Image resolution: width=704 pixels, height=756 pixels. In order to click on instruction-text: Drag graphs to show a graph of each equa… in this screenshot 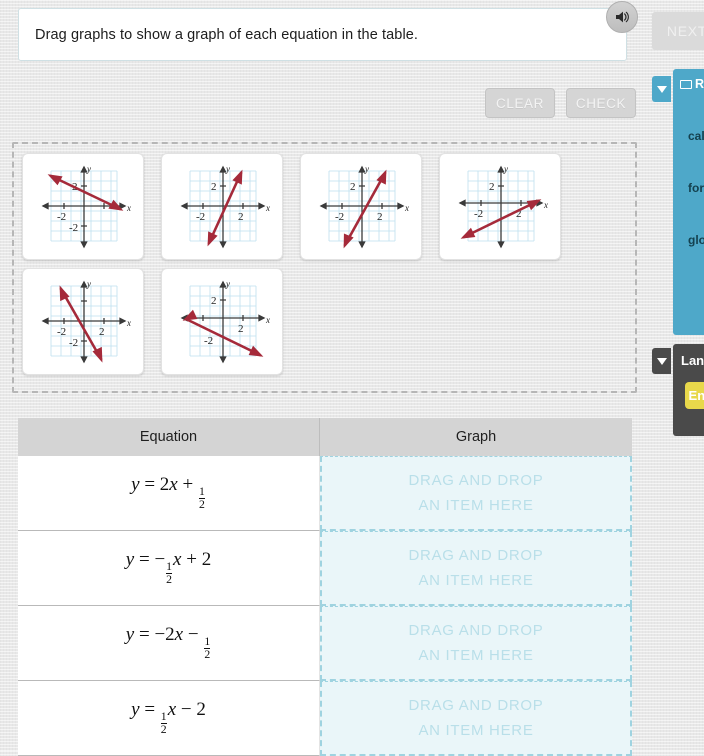, I will do `click(227, 34)`.